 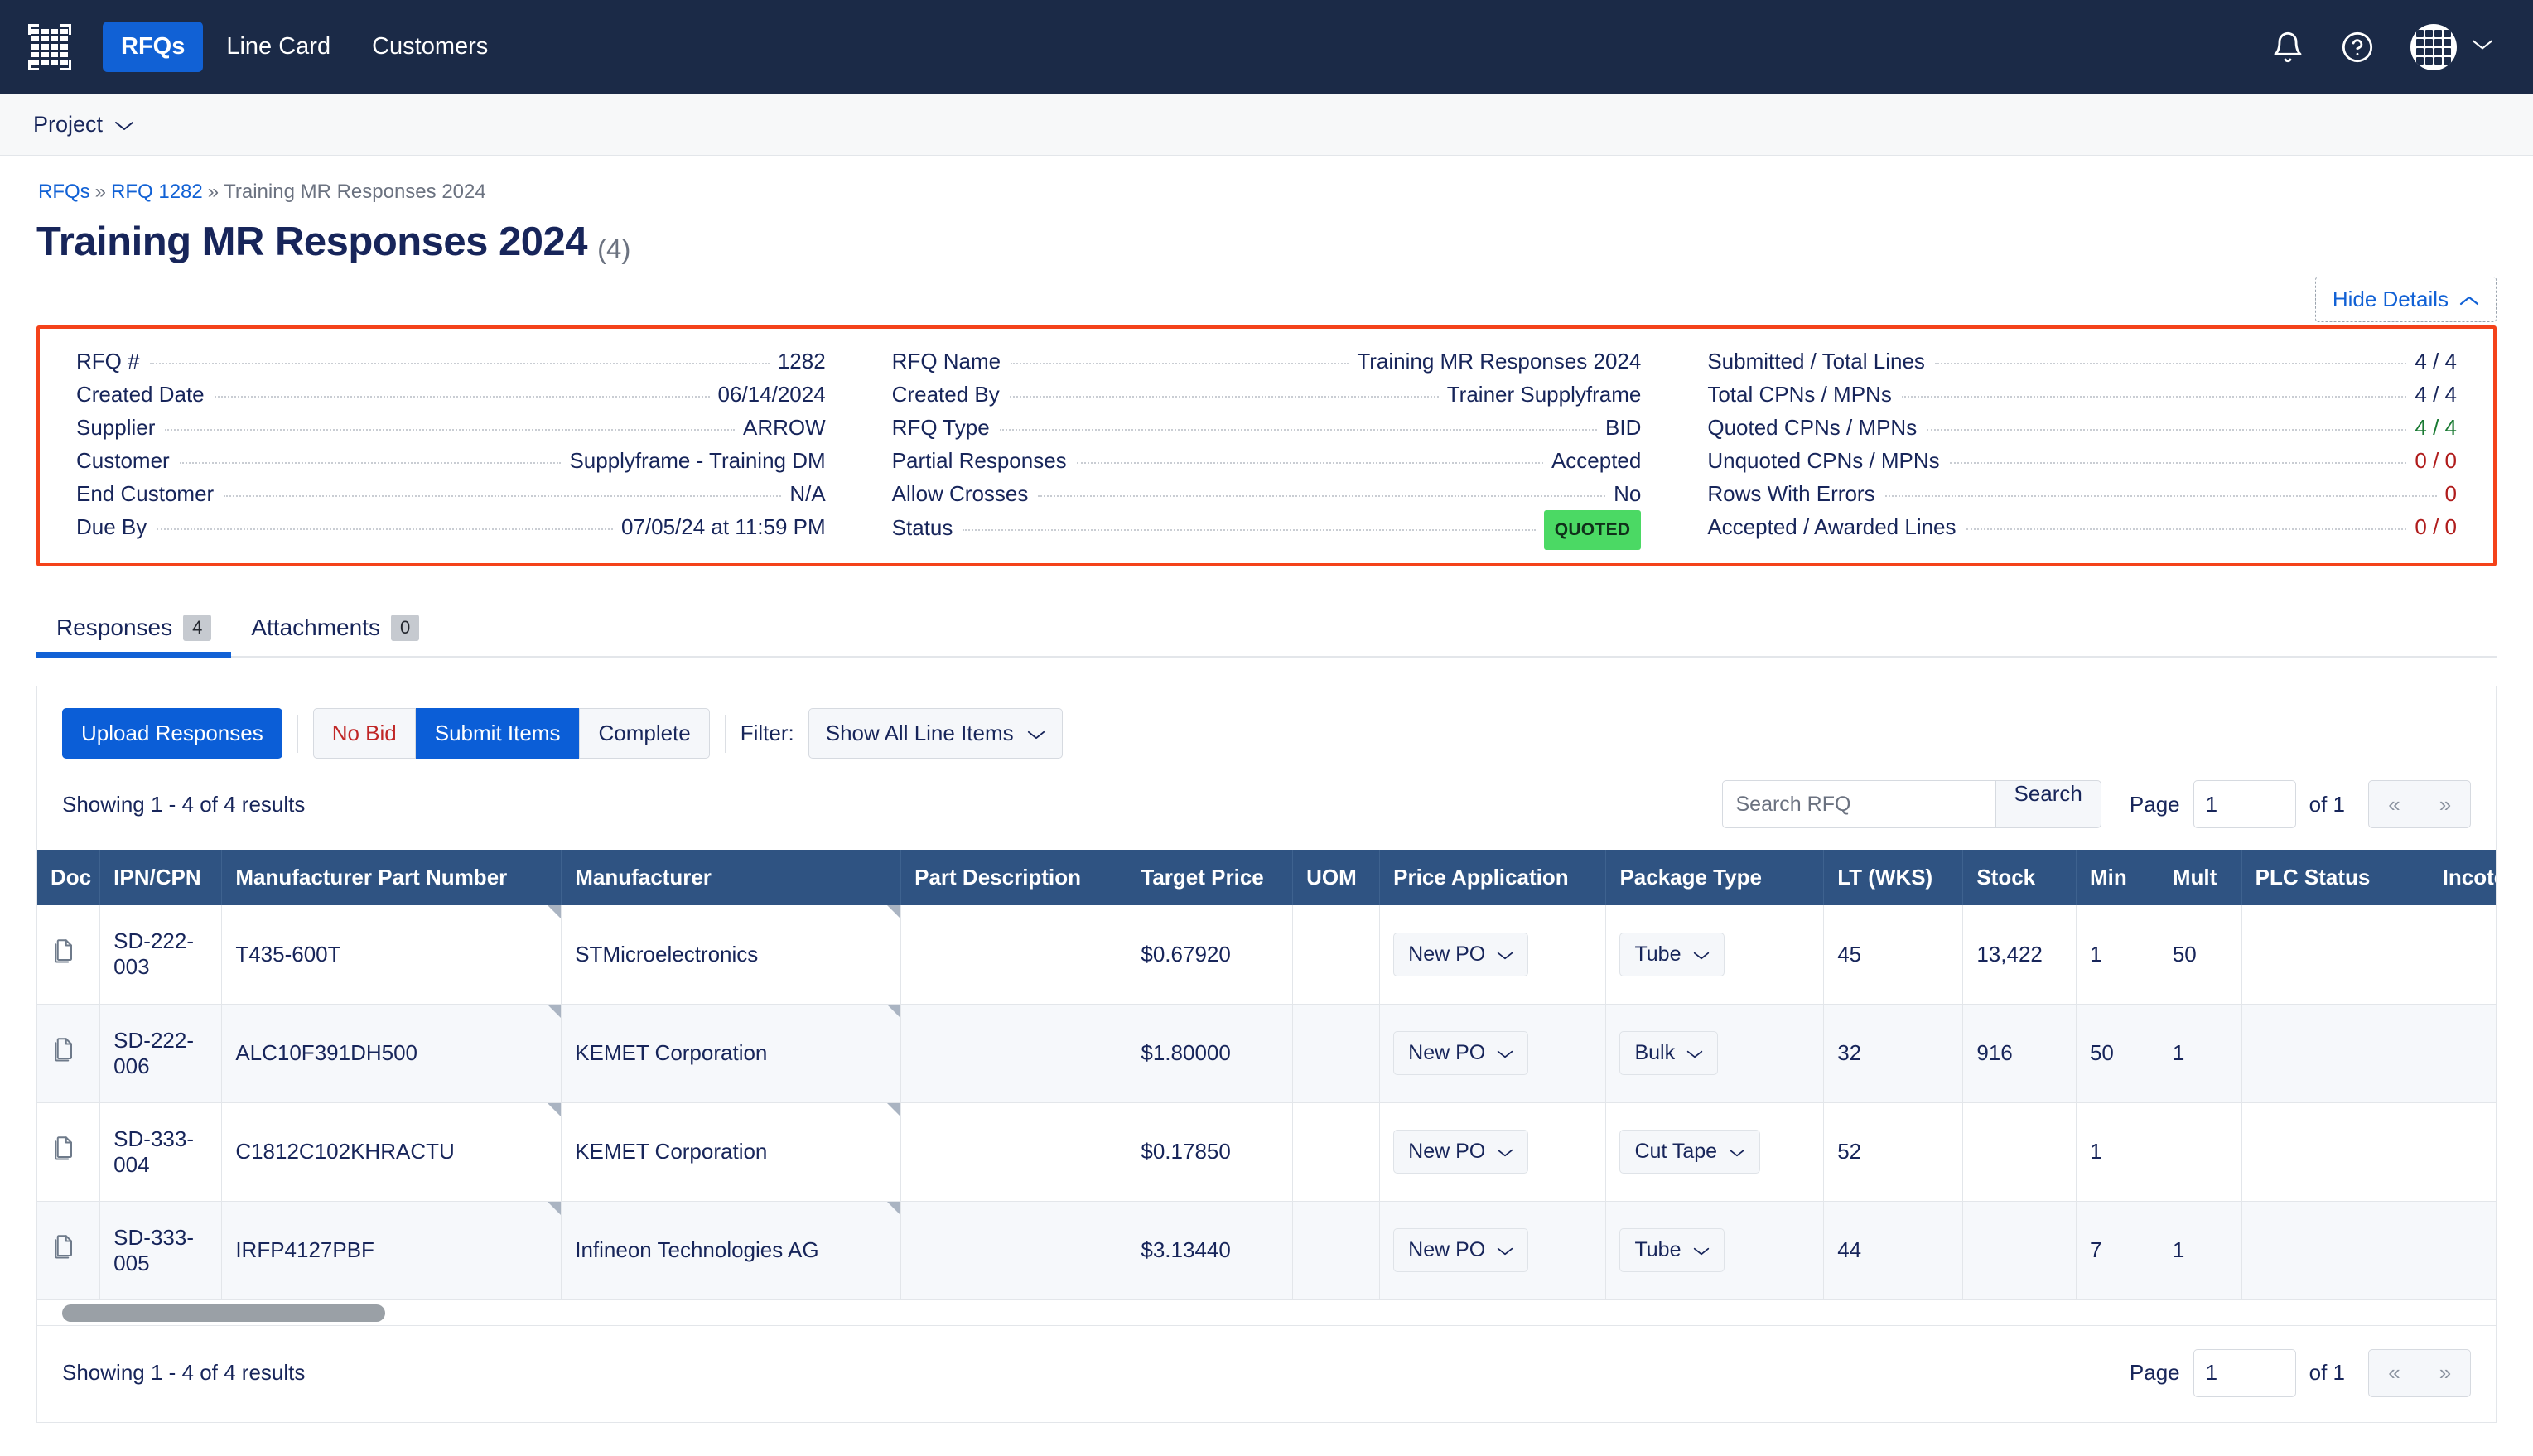 I want to click on upload-responses-button: Upload Responses, so click(x=172, y=733).